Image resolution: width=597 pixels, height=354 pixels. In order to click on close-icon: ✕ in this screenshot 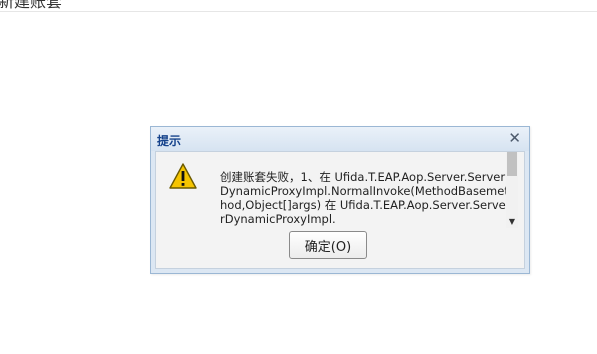, I will do `click(514, 138)`.